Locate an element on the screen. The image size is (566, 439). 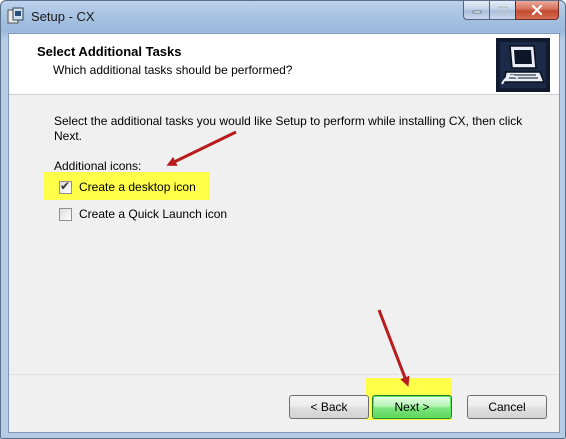
desktop-icon-label: Create a desktop icon is located at coordinates (137, 187).